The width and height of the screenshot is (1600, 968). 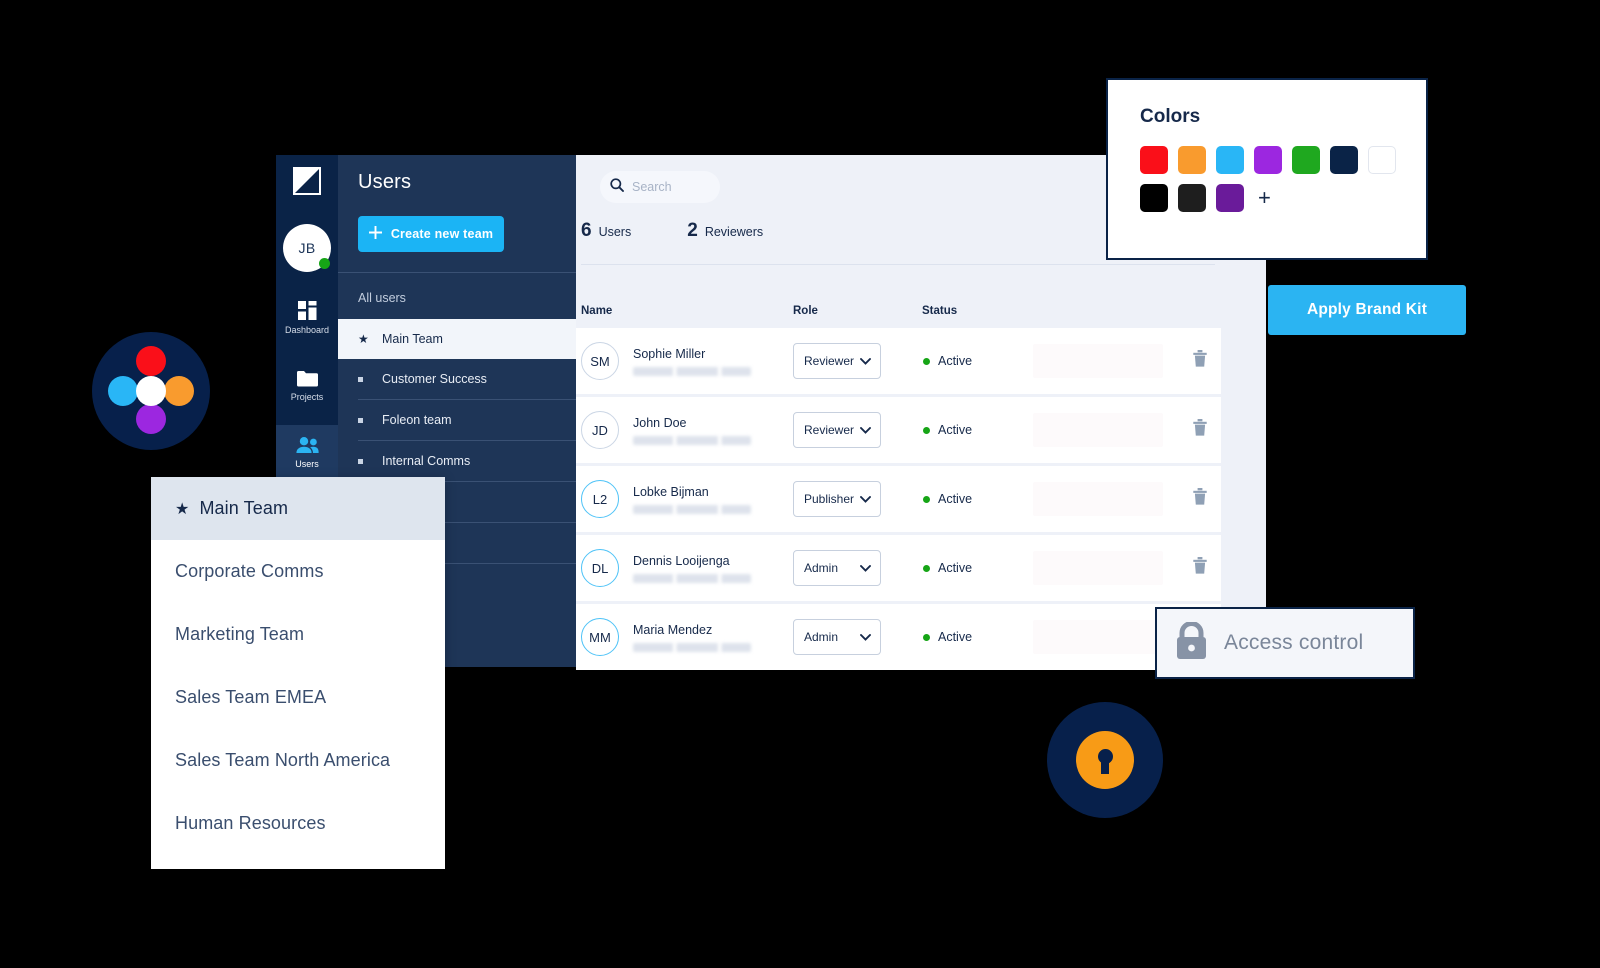 I want to click on color-swatch-light-blue, so click(x=1230, y=160).